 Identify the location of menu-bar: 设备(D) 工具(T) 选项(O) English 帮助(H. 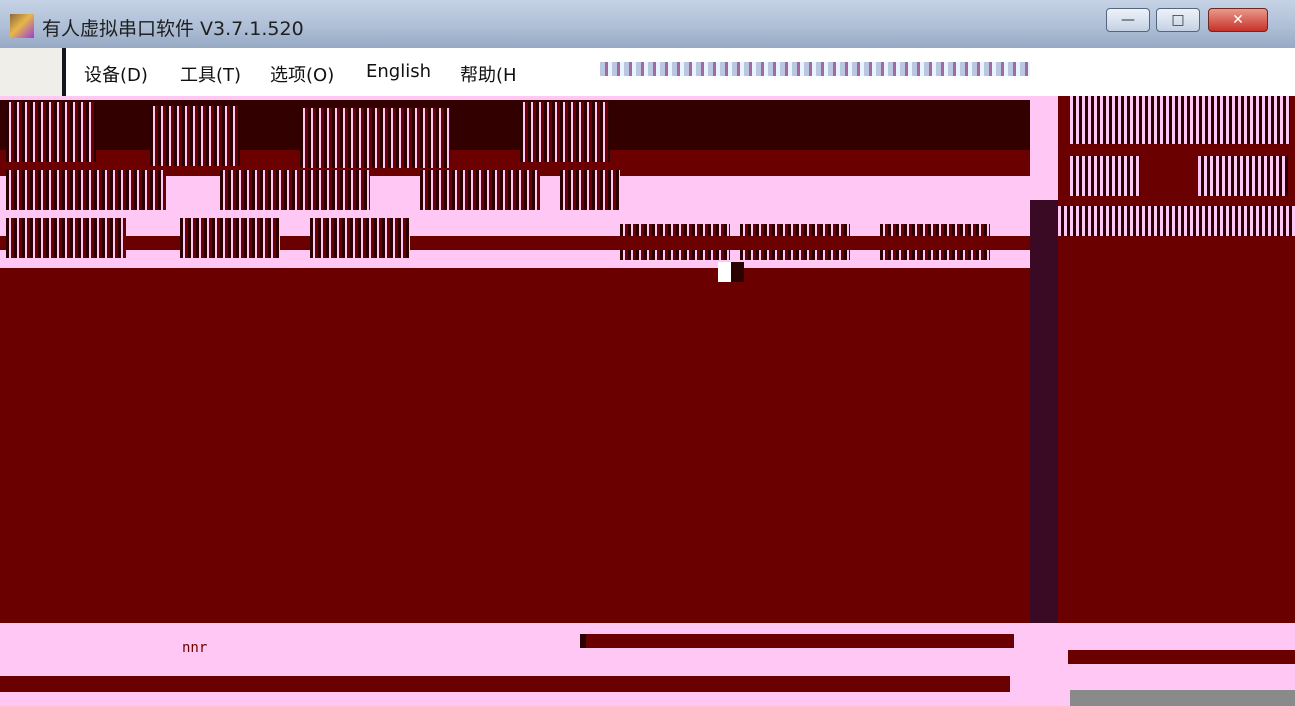
(647, 72).